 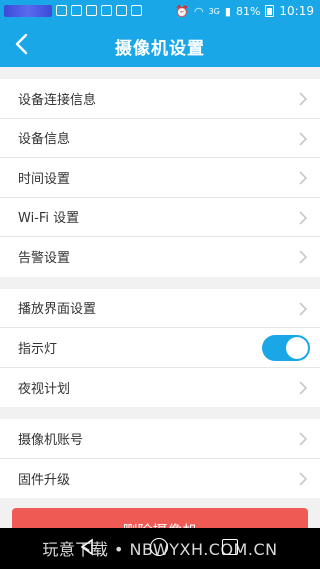 What do you see at coordinates (160, 549) in the screenshot?
I see `watermark-text: 玩意下载 • NBWYXH.COM.CN` at bounding box center [160, 549].